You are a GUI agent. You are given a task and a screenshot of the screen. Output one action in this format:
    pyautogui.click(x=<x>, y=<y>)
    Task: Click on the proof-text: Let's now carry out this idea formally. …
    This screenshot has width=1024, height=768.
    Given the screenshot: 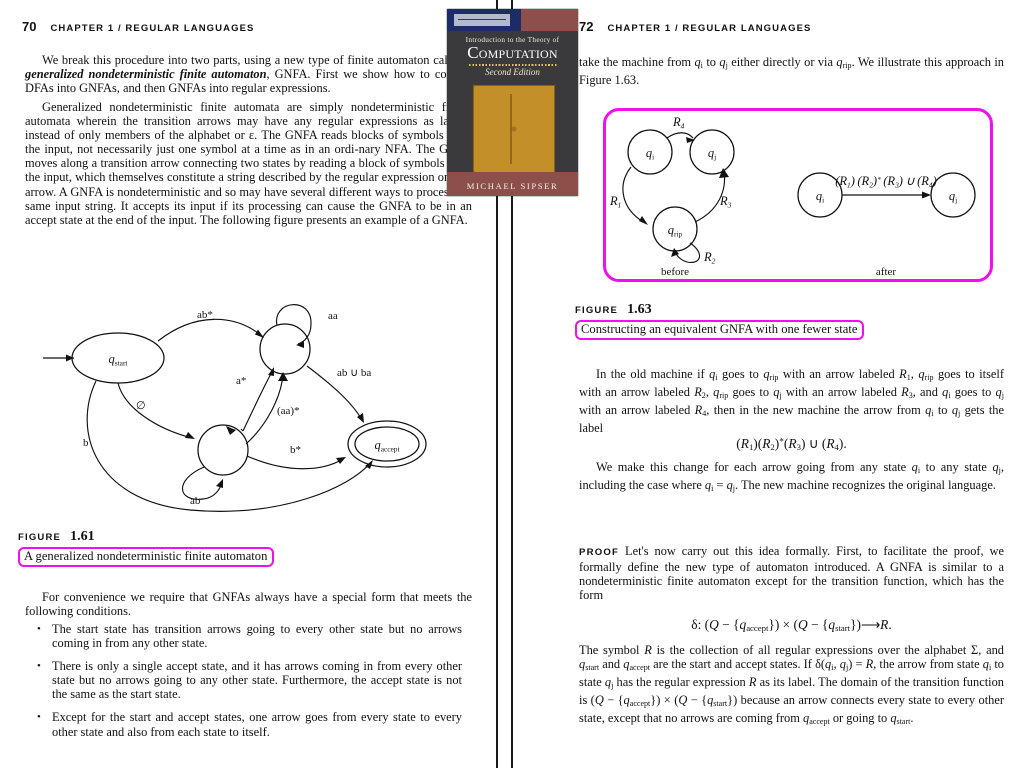 What is the action you would take?
    pyautogui.click(x=791, y=573)
    